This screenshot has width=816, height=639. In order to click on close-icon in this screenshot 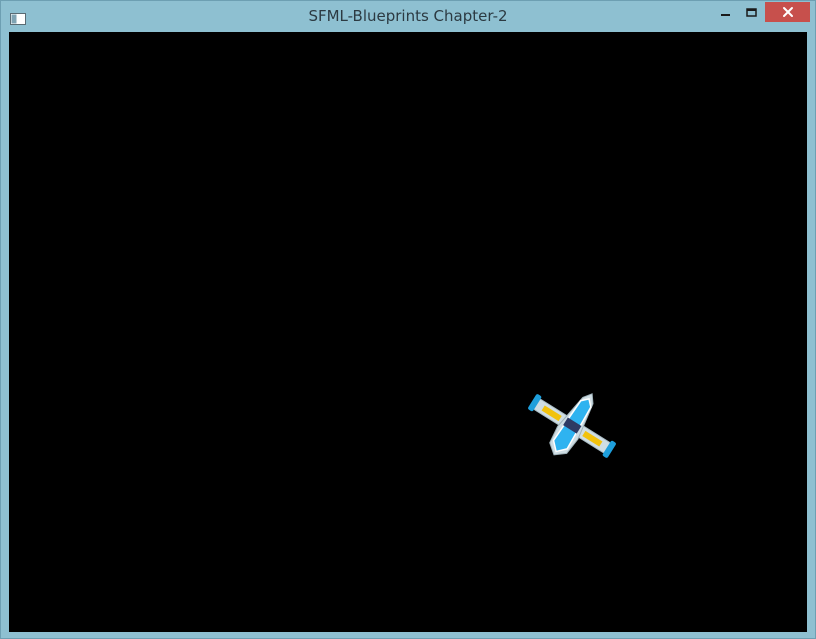, I will do `click(788, 12)`.